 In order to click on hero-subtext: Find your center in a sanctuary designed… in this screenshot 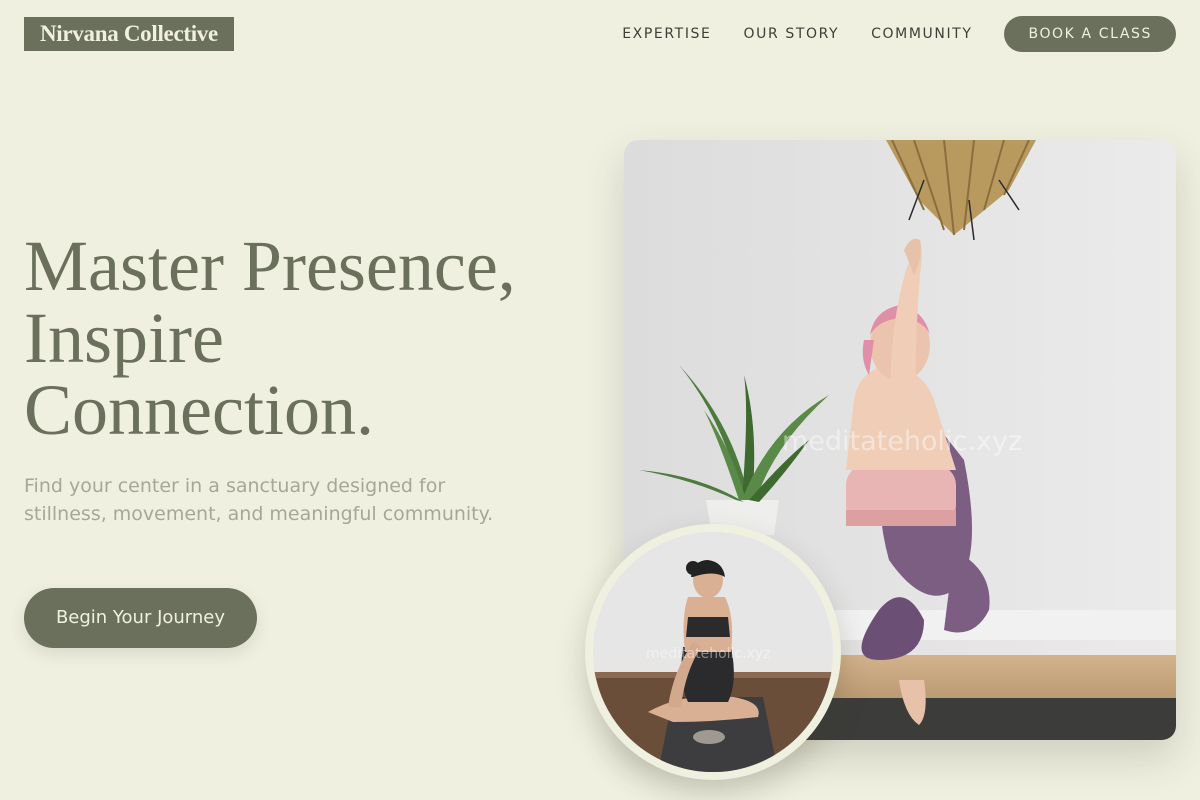, I will do `click(259, 500)`.